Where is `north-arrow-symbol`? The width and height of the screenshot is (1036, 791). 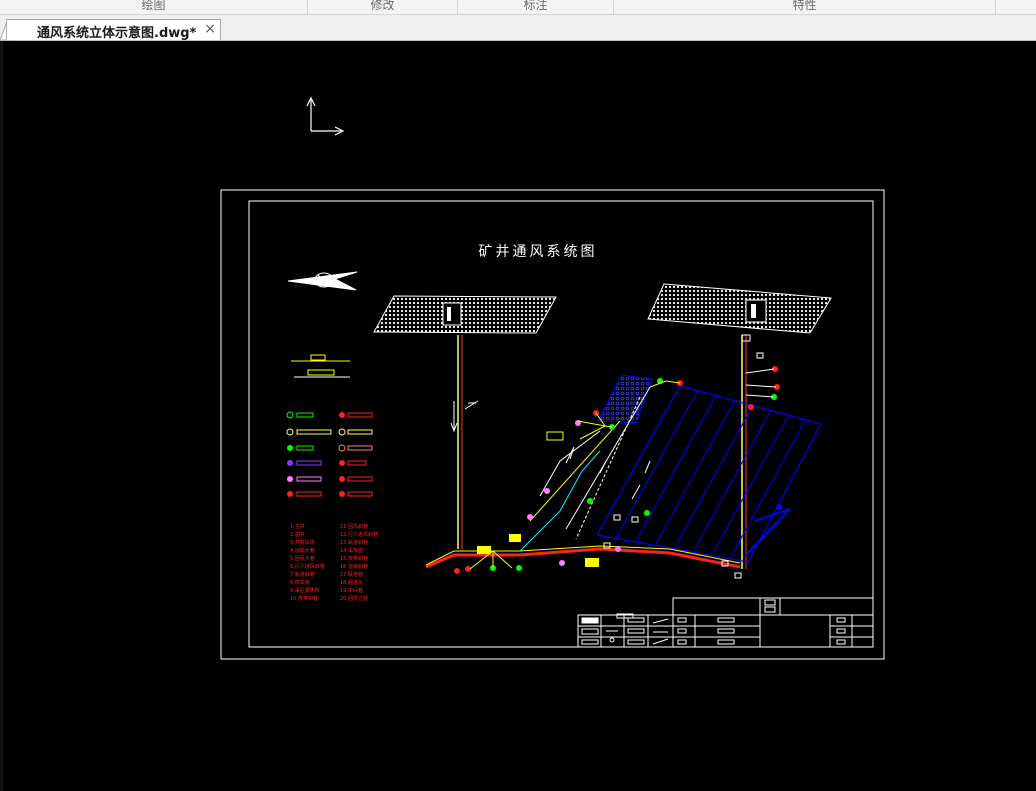 north-arrow-symbol is located at coordinates (322, 281).